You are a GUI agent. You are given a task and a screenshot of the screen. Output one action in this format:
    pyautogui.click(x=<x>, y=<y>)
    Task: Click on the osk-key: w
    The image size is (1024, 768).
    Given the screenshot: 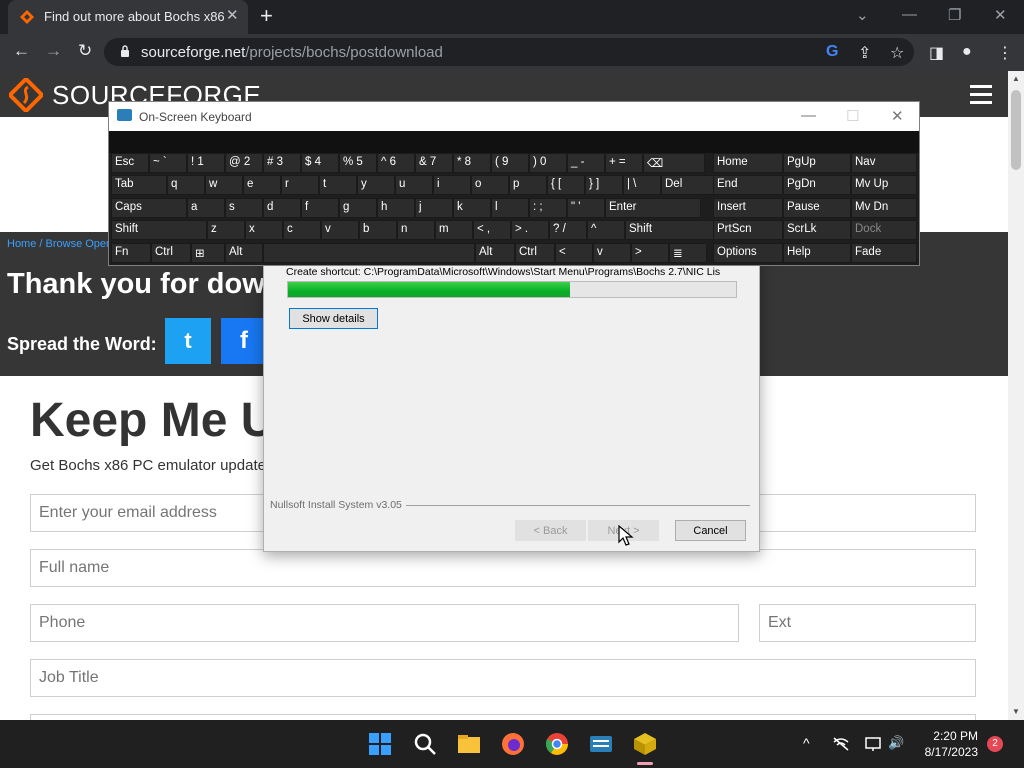 What is the action you would take?
    pyautogui.click(x=224, y=185)
    